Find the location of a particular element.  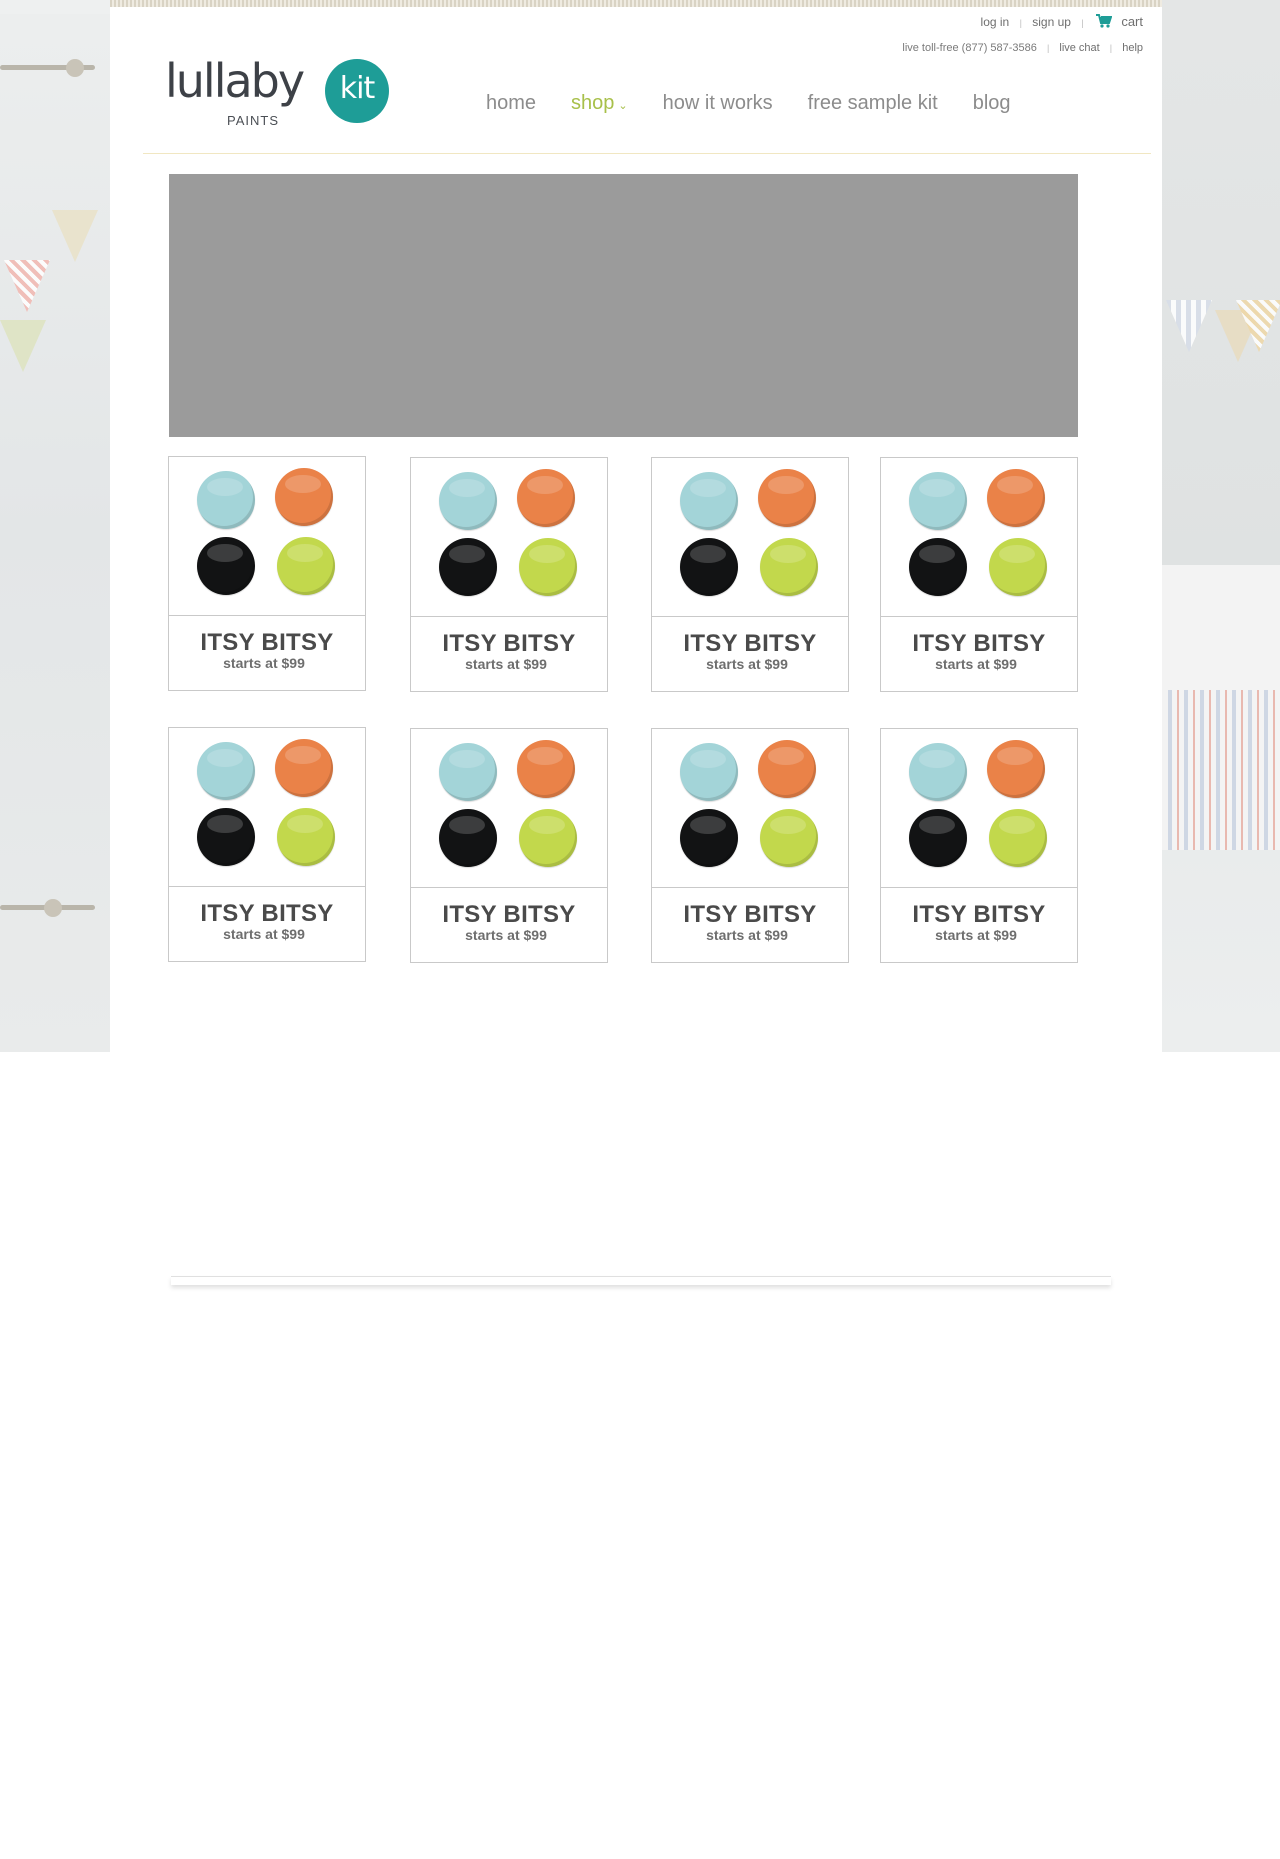

hero-banner is located at coordinates (623, 305).